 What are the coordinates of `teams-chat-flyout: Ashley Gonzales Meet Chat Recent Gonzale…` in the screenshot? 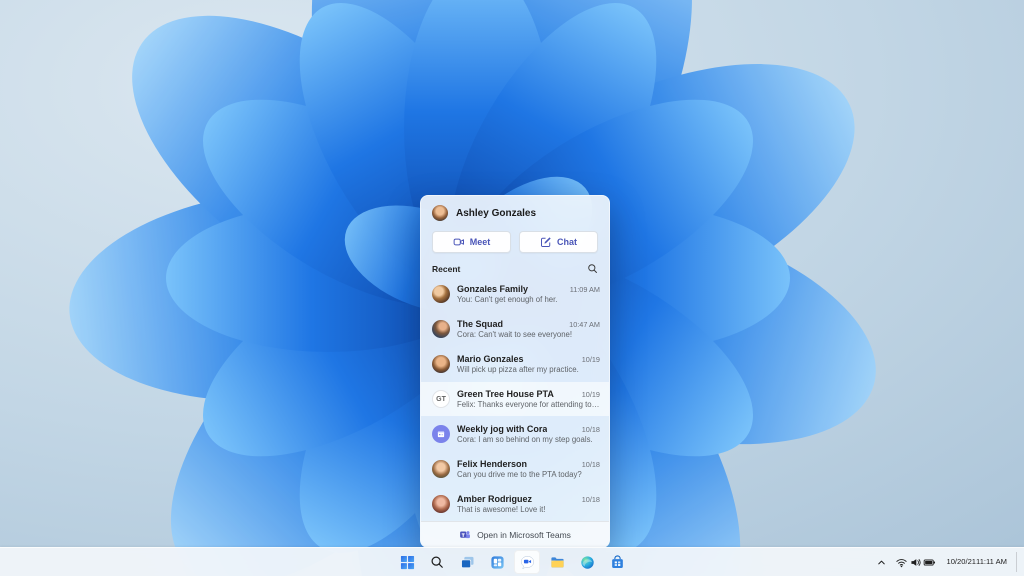 It's located at (515, 371).